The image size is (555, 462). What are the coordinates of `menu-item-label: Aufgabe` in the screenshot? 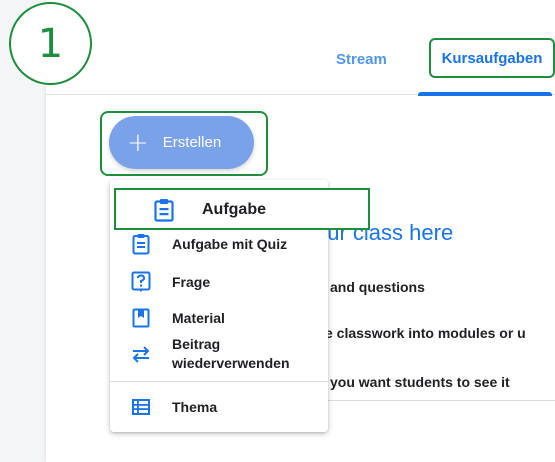 It's located at (234, 209).